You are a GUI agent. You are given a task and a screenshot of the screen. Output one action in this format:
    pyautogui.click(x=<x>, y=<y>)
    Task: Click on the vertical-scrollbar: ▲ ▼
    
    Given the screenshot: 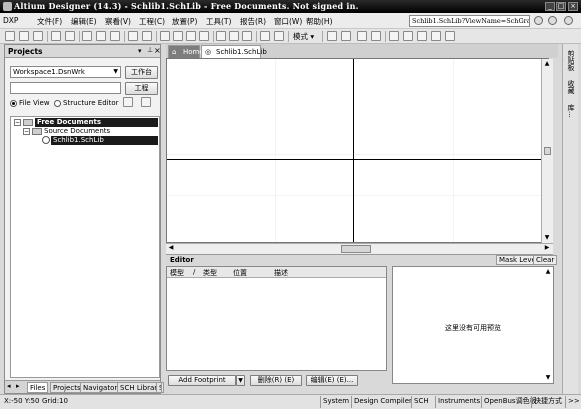 What is the action you would take?
    pyautogui.click(x=547, y=151)
    